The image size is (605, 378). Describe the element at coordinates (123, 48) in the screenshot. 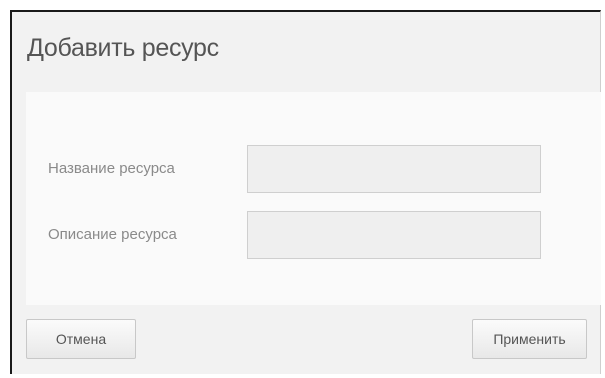

I see `dialog-title: Добавить ресурс` at that location.